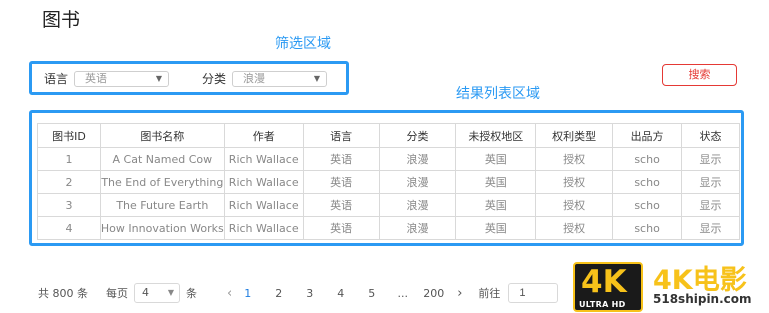  What do you see at coordinates (699, 75) in the screenshot?
I see `search-button: 搜索` at bounding box center [699, 75].